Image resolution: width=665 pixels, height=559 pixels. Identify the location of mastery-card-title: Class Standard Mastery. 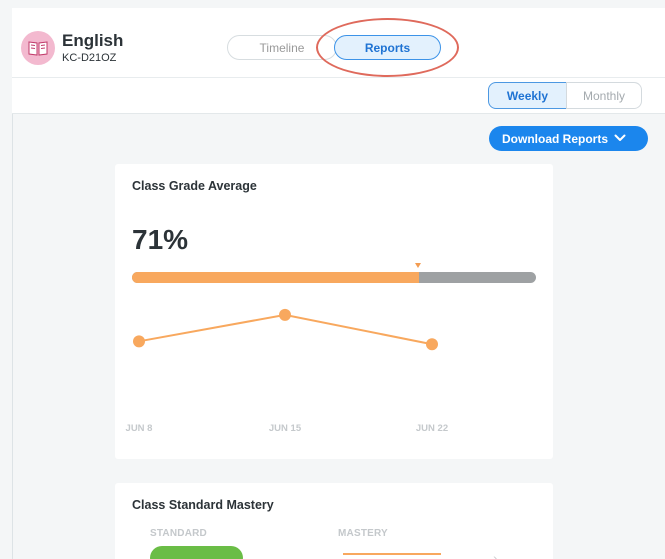
(203, 505).